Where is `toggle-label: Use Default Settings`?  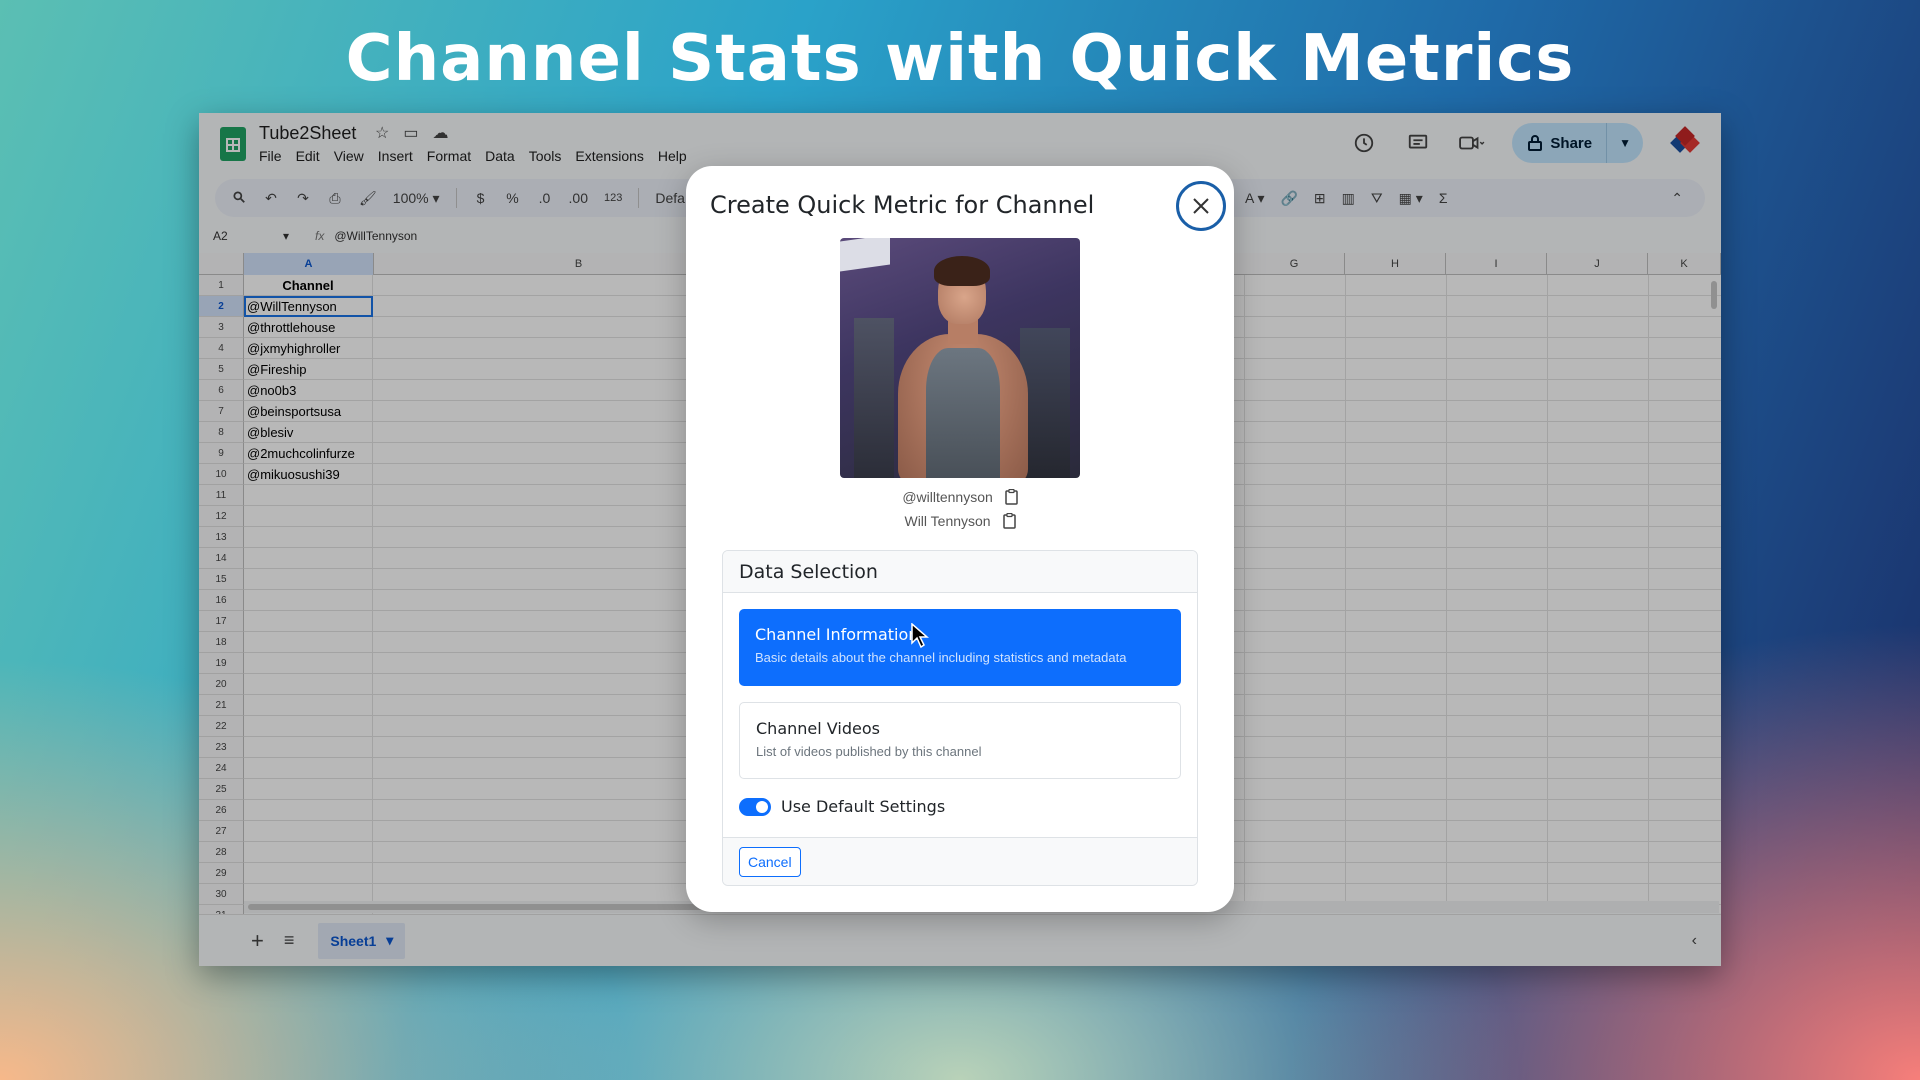
toggle-label: Use Default Settings is located at coordinates (863, 806).